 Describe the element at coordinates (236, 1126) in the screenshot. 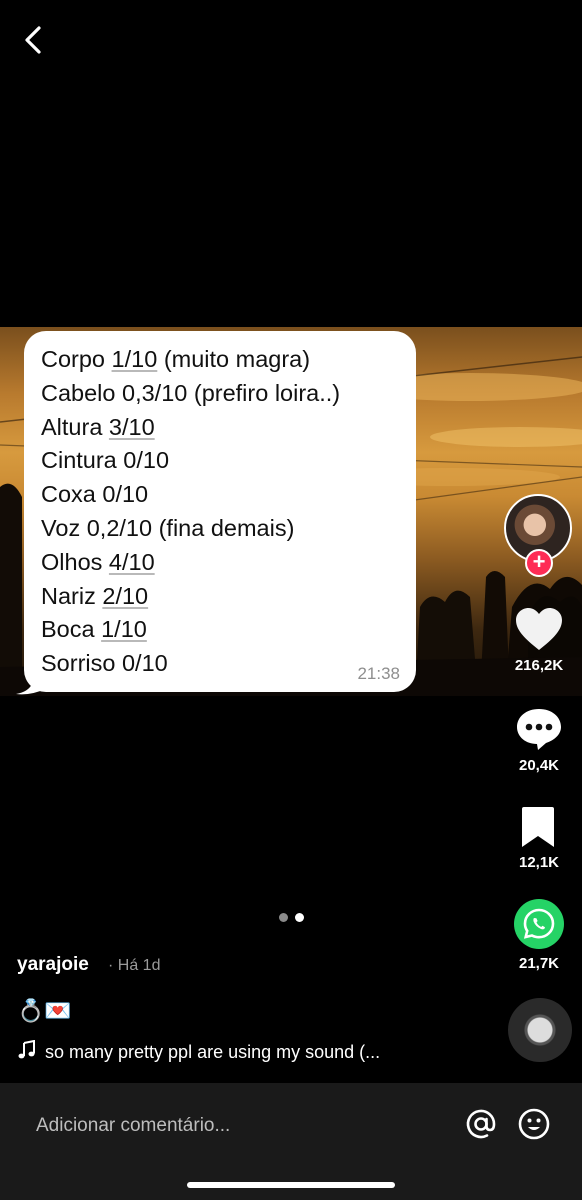

I see `comment-input` at that location.